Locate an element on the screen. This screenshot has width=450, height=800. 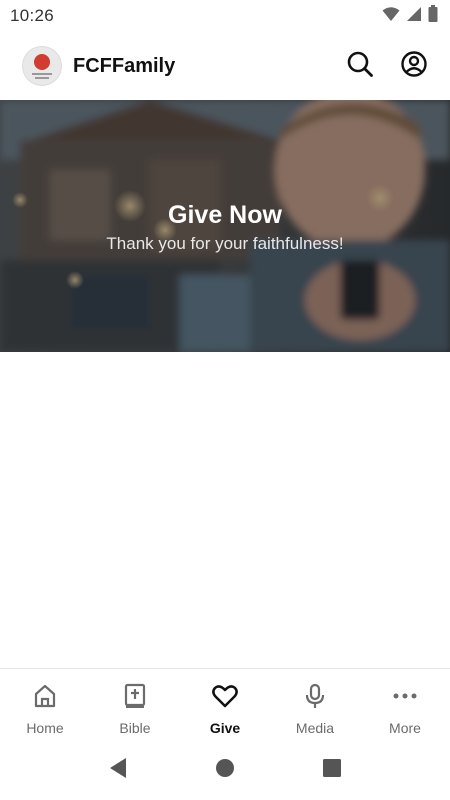
app-bar: FCFFamily is located at coordinates (225, 66).